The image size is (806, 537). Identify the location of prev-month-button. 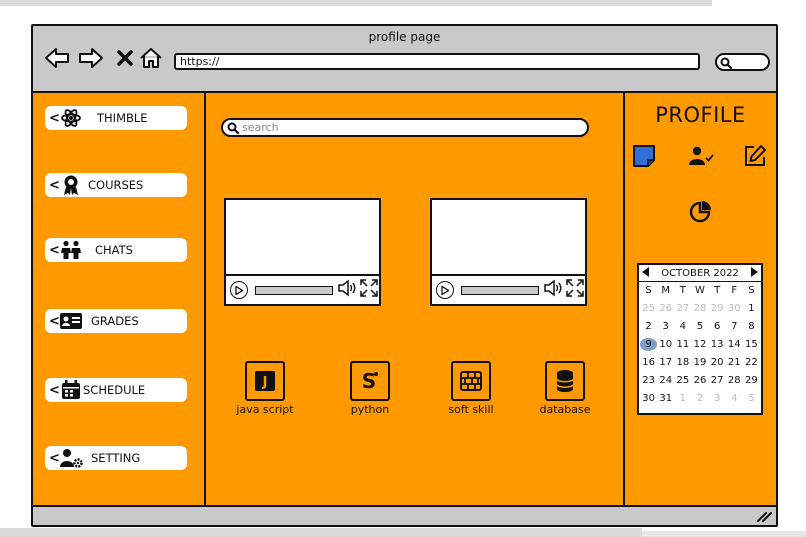
(646, 273).